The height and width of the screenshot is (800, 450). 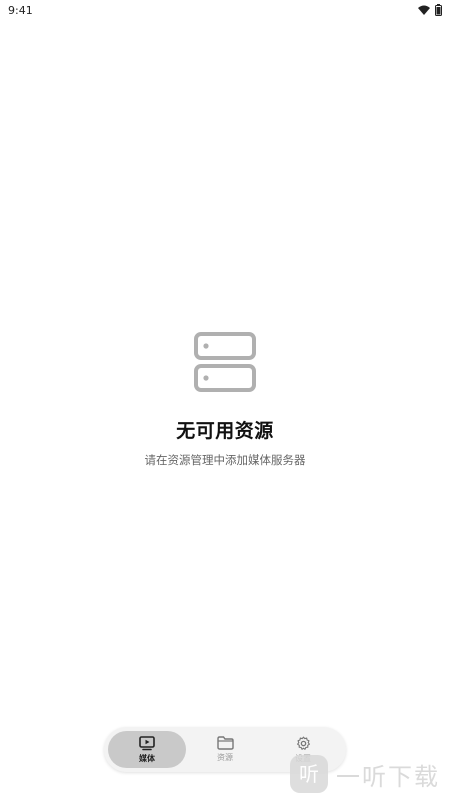 What do you see at coordinates (20, 10) in the screenshot?
I see `status-time: 9:41` at bounding box center [20, 10].